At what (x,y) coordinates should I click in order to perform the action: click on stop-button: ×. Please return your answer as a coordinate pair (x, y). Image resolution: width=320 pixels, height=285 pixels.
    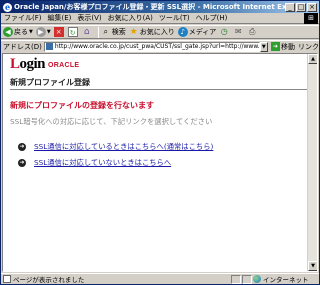
    Looking at the image, I should click on (59, 32).